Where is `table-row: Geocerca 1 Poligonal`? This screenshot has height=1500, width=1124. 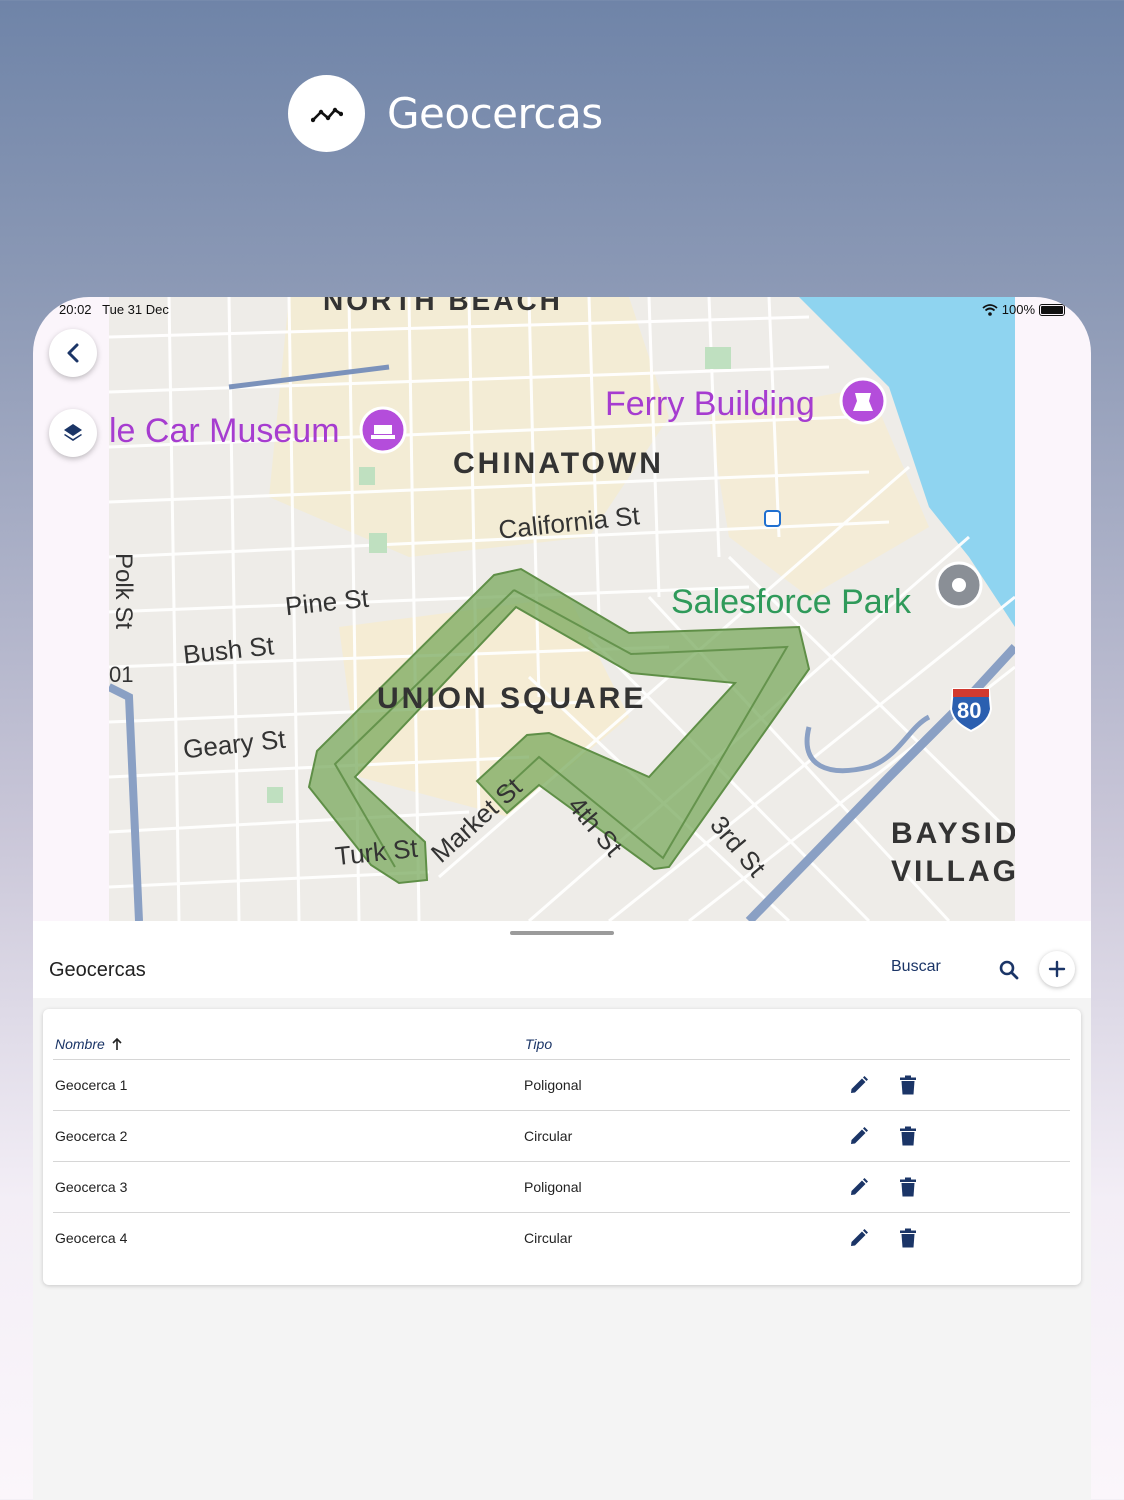
table-row: Geocerca 1 Poligonal is located at coordinates (561, 1084).